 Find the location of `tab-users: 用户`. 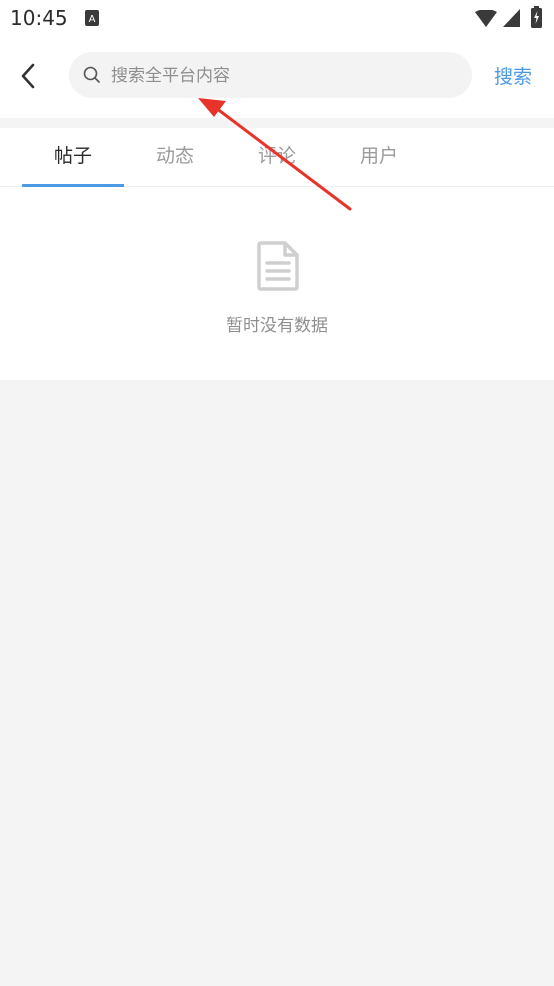

tab-users: 用户 is located at coordinates (379, 157).